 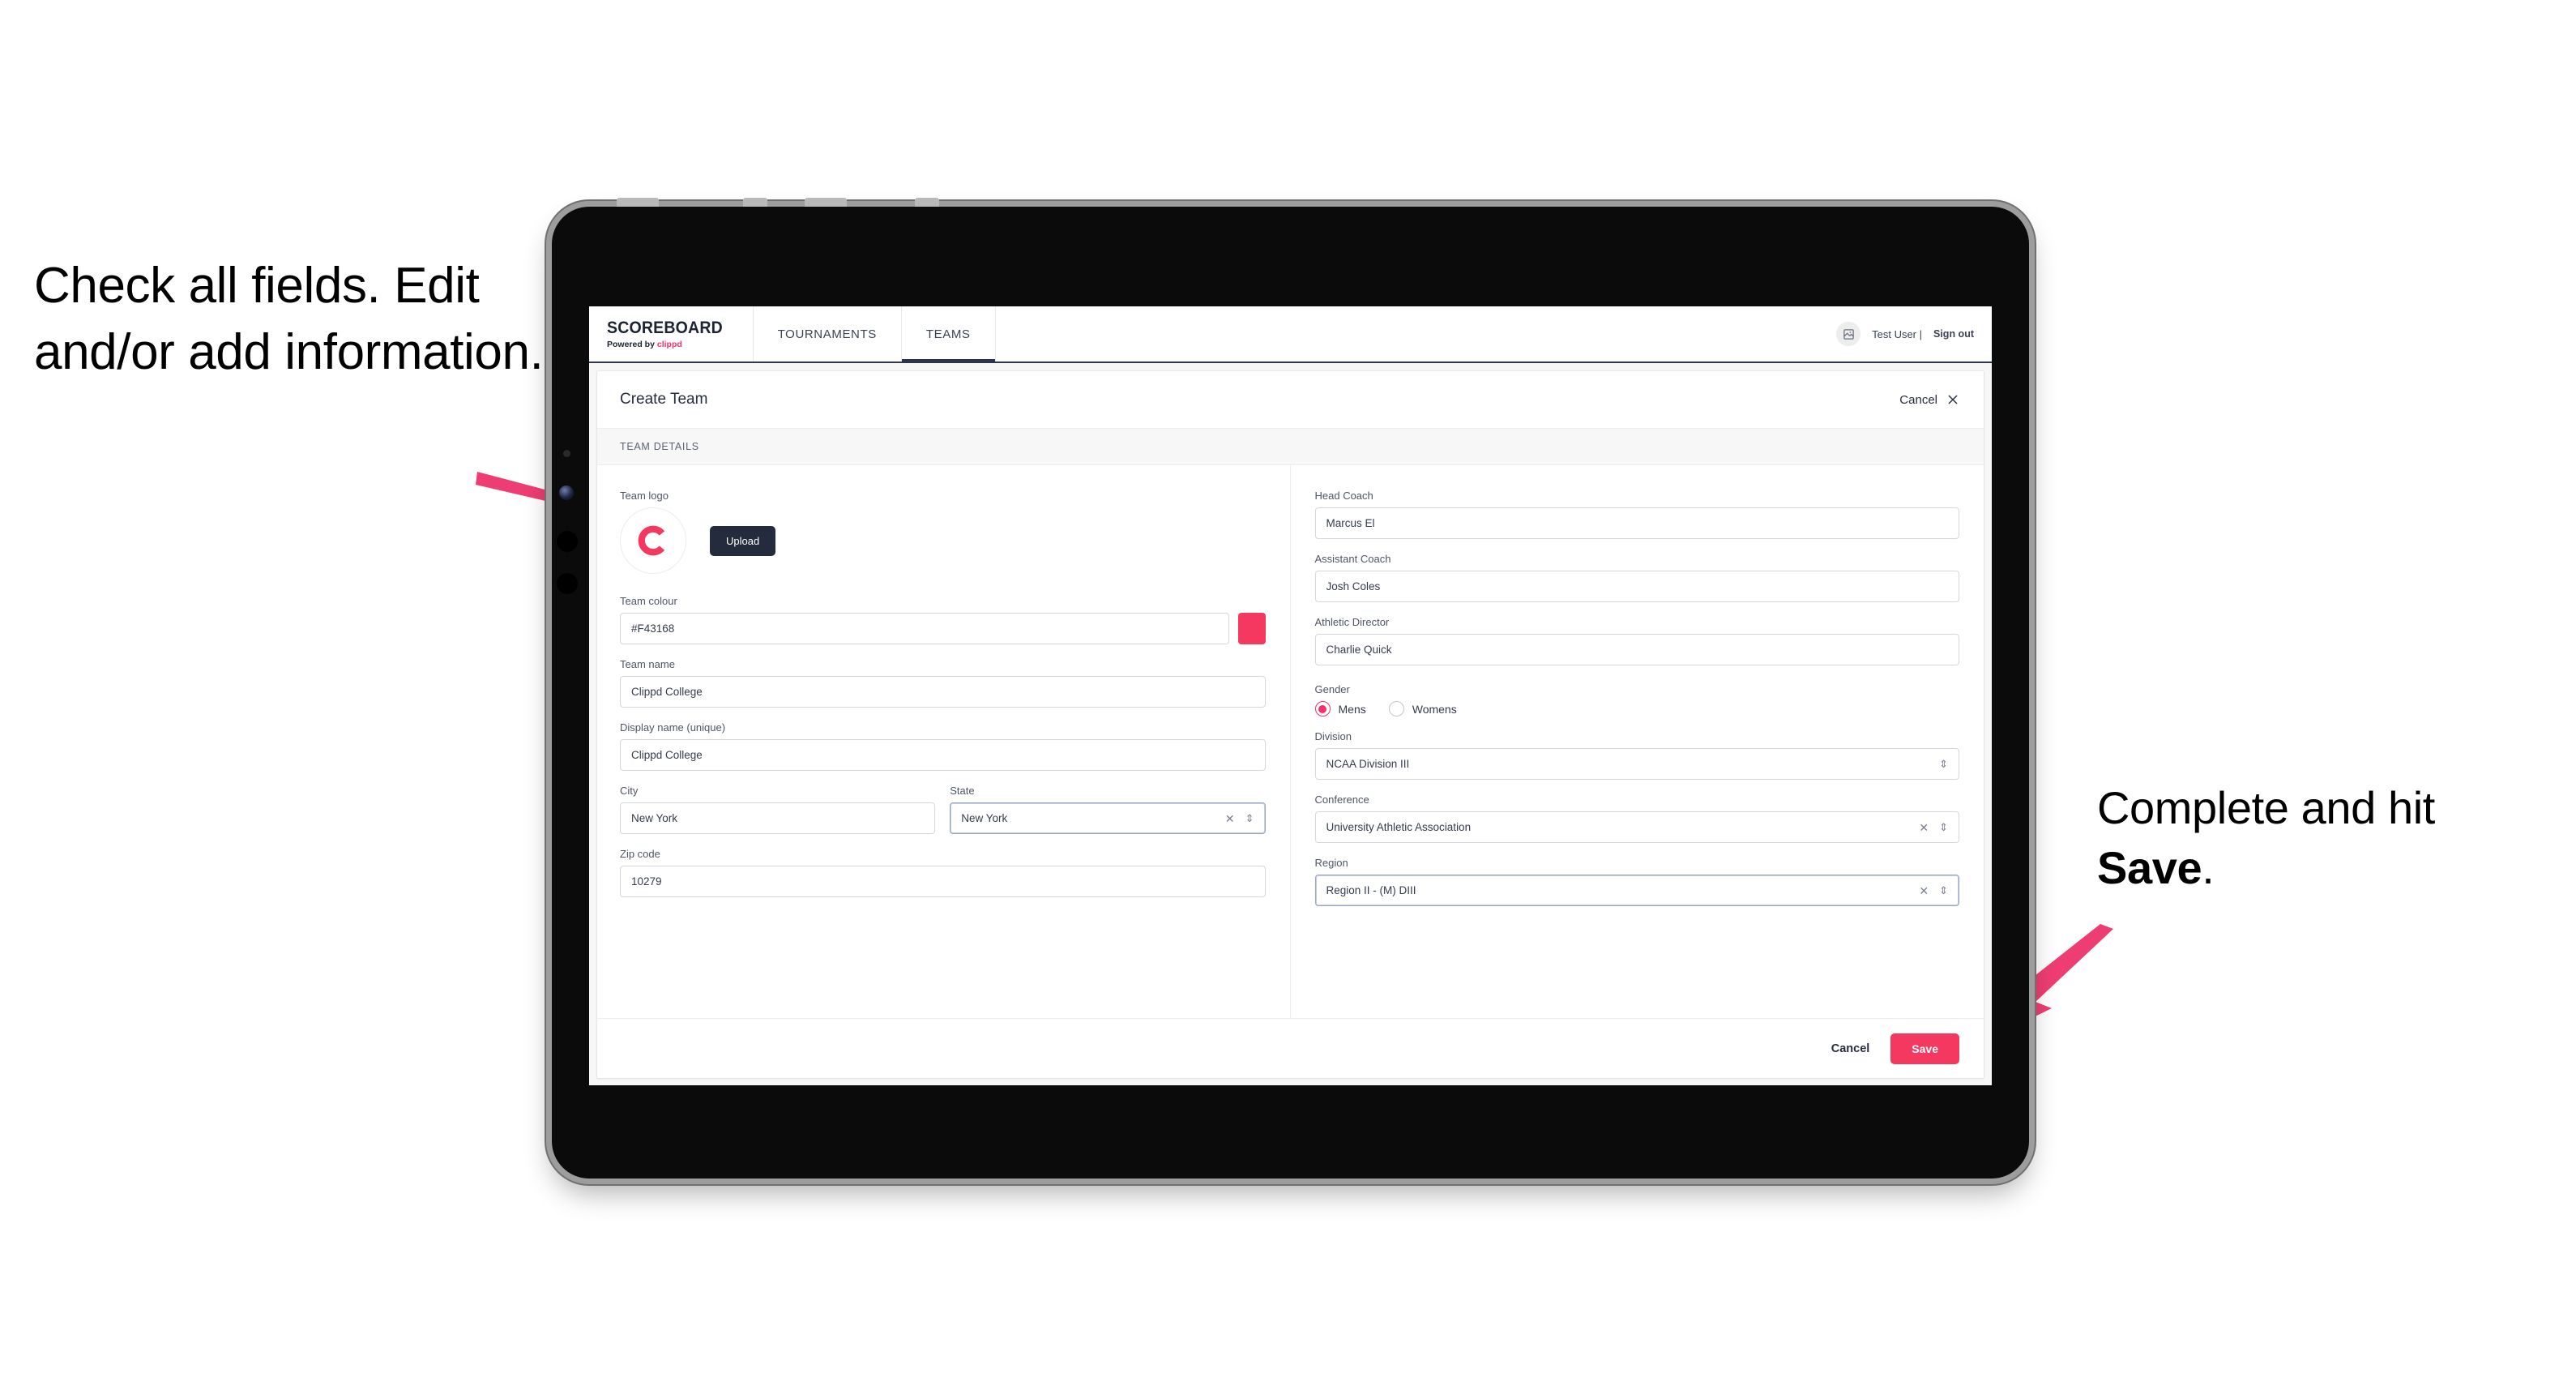 I want to click on field-team-logo: Team logo Upload, so click(x=943, y=532).